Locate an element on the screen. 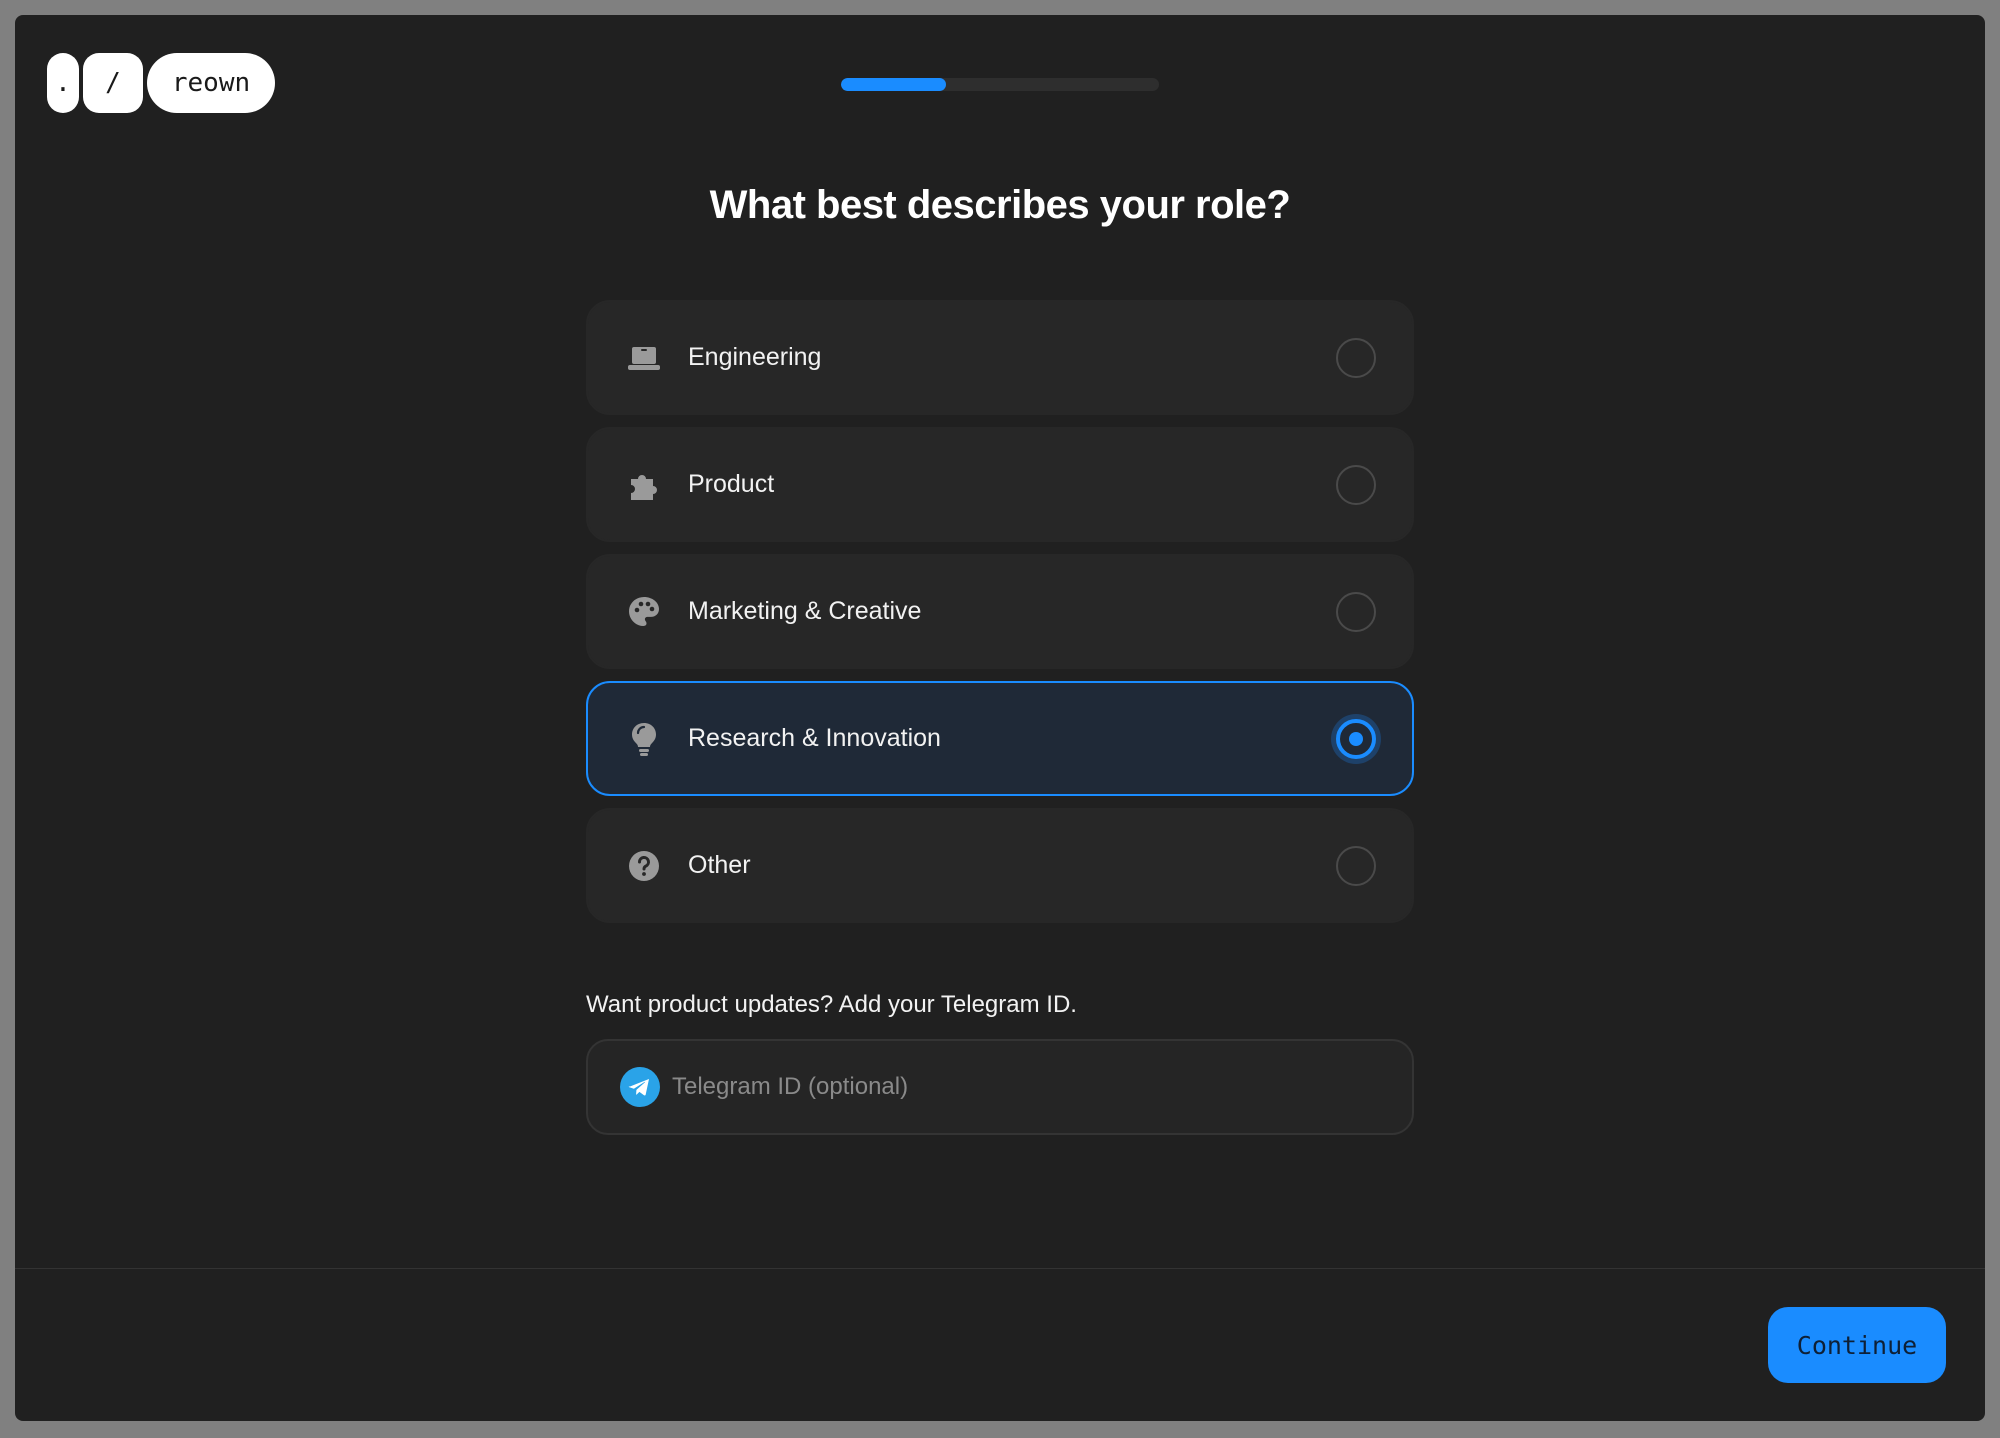 This screenshot has height=1438, width=2000. laptop-icon is located at coordinates (644, 358).